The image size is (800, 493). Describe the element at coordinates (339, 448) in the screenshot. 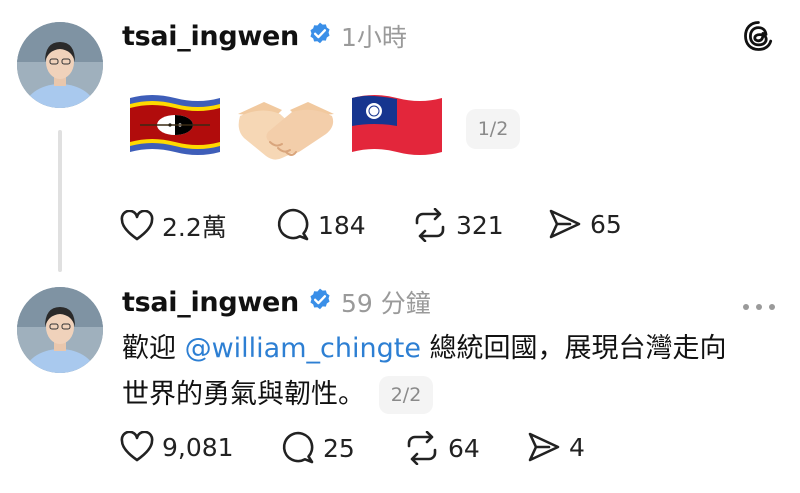

I see `reply-count: 25` at that location.